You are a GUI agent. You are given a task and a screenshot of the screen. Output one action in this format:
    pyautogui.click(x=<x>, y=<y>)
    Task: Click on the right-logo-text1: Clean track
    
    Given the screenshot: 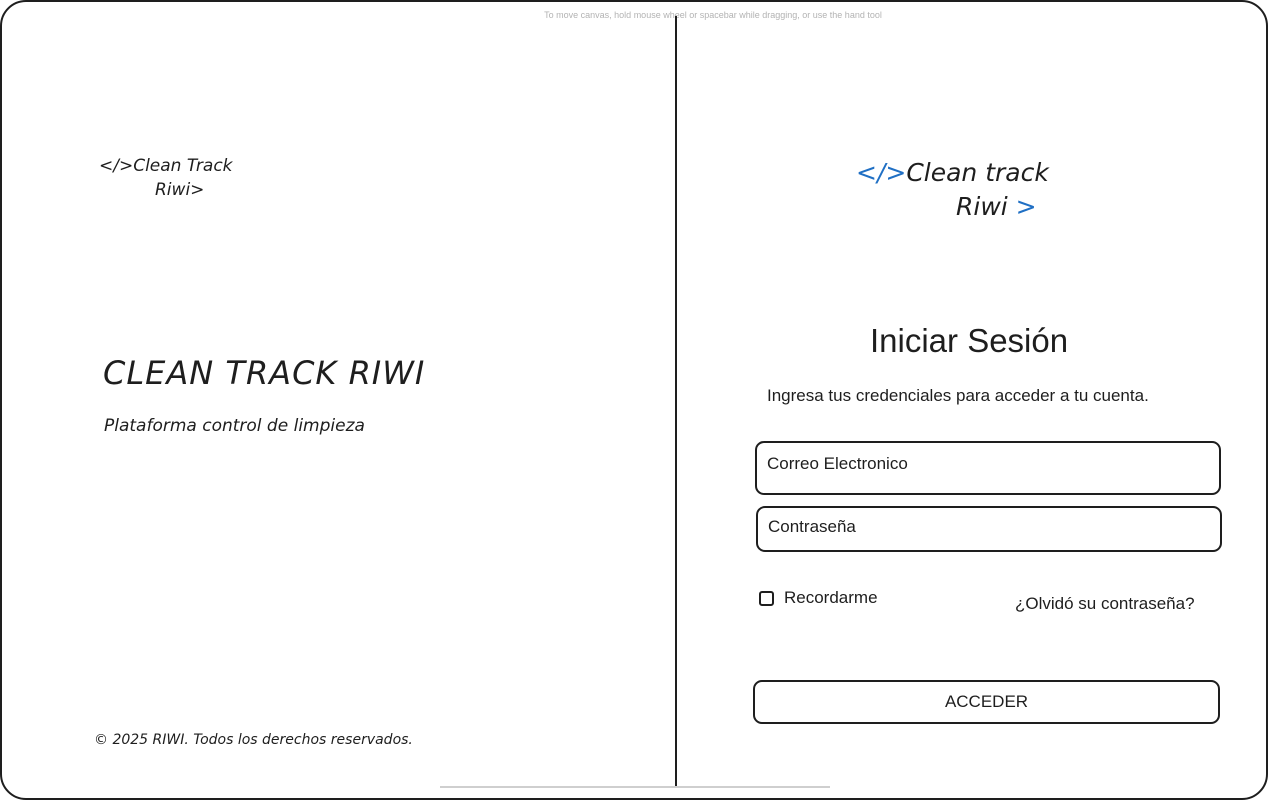 What is the action you would take?
    pyautogui.click(x=977, y=172)
    